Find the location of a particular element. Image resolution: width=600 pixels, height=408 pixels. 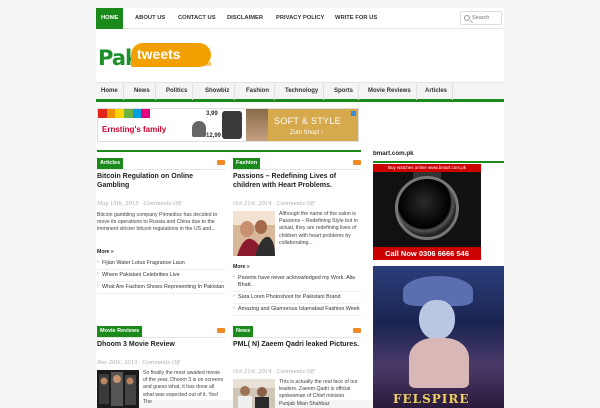

menu-technology: Technology is located at coordinates (302, 91).